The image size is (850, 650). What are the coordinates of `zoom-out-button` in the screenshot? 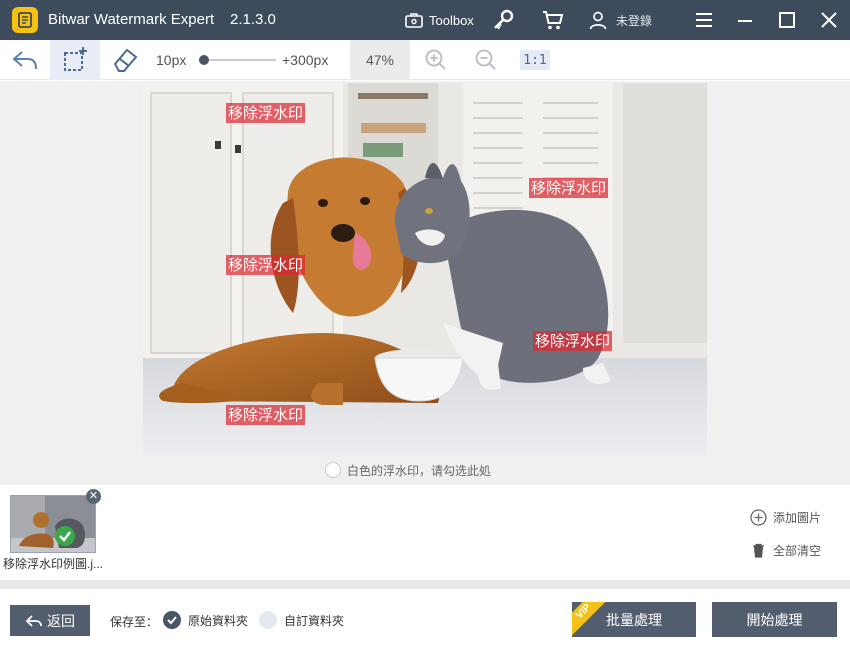 It's located at (486, 60).